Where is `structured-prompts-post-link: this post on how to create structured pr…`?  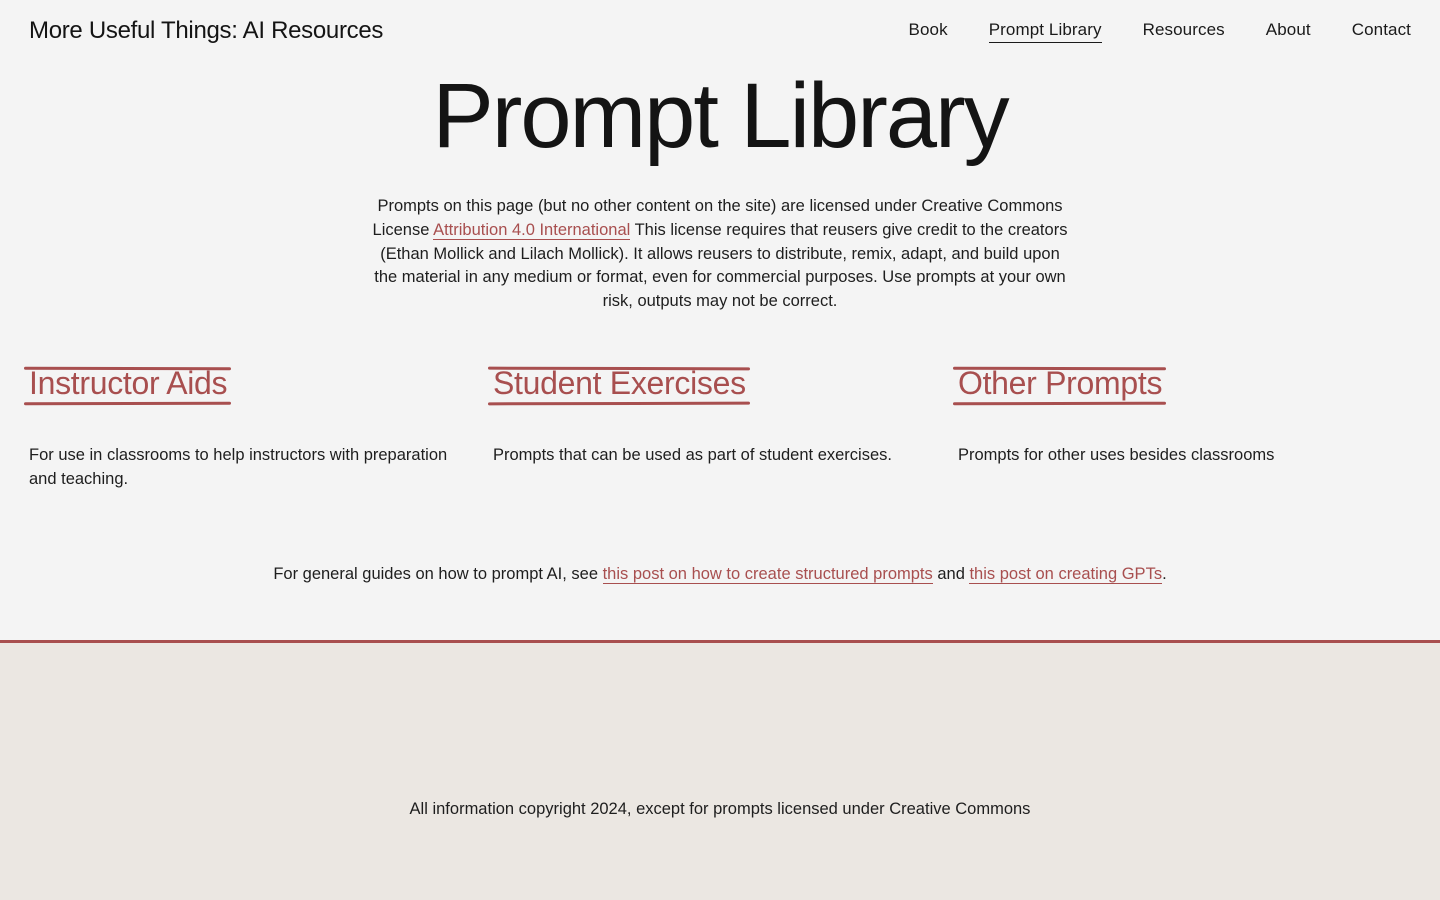 structured-prompts-post-link: this post on how to create structured pr… is located at coordinates (767, 574).